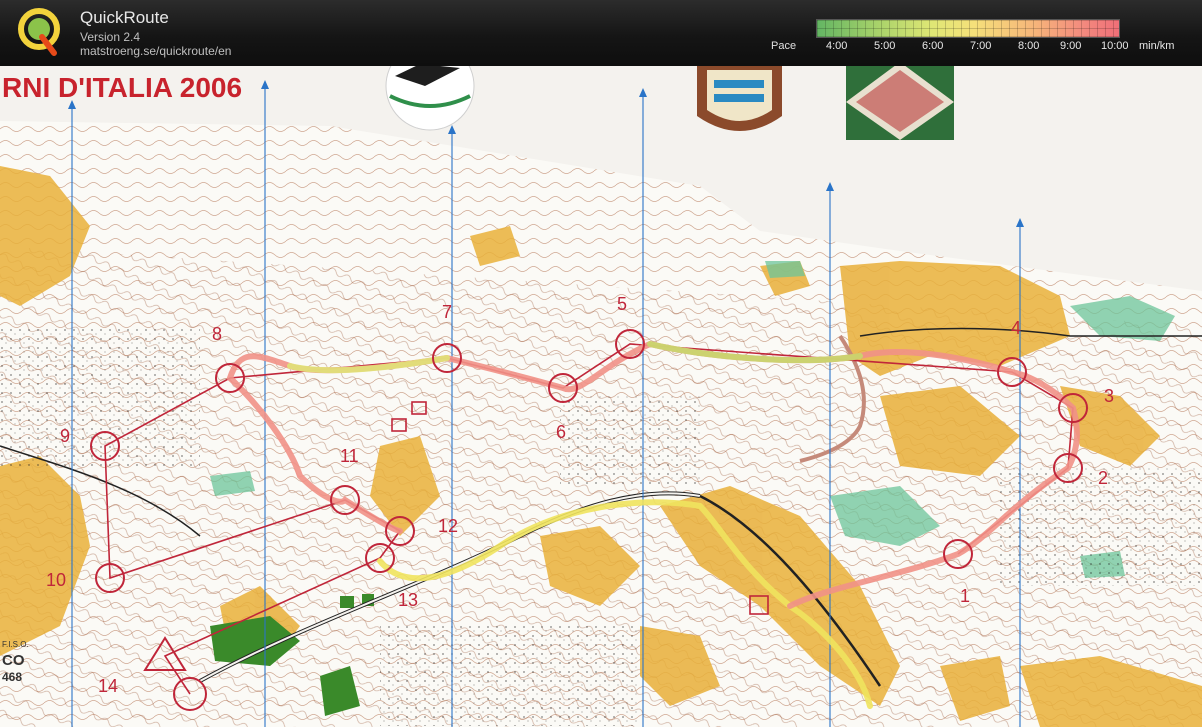  I want to click on fiso-co: CO, so click(13, 660).